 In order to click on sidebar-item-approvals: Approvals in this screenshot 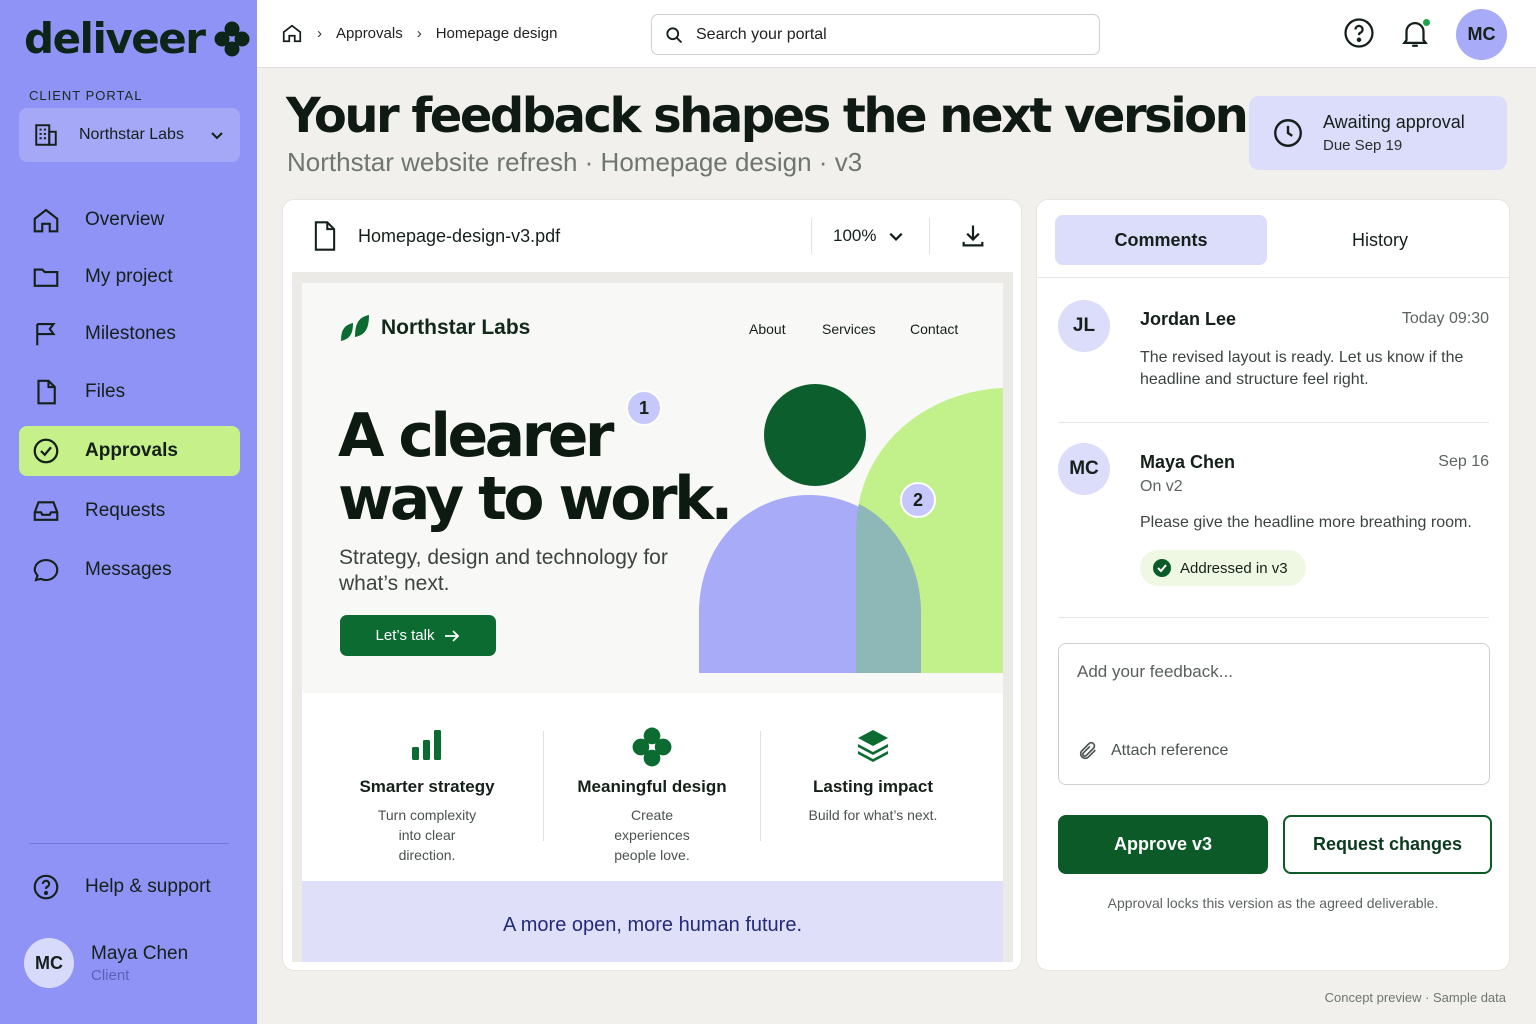, I will do `click(129, 451)`.